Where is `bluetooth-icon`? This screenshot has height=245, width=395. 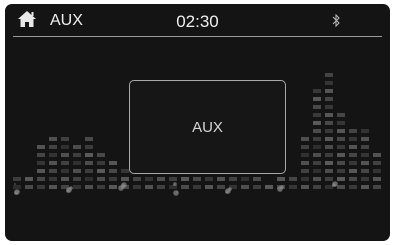 bluetooth-icon is located at coordinates (336, 20).